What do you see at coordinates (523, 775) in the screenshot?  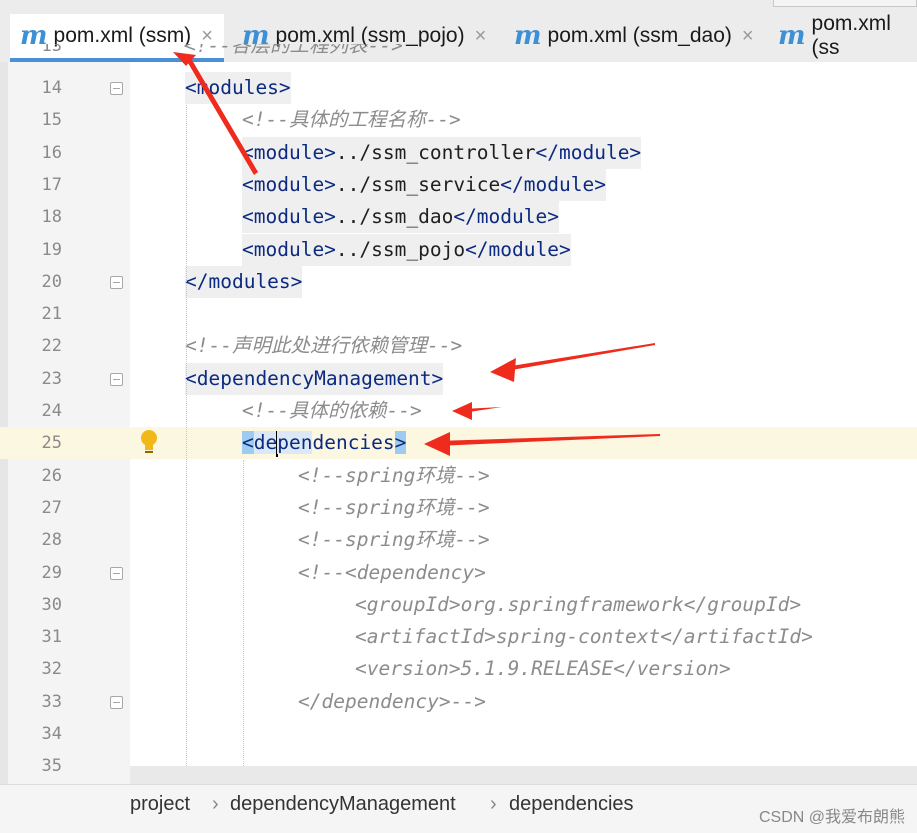 I see `horizontal-scrollbar` at bounding box center [523, 775].